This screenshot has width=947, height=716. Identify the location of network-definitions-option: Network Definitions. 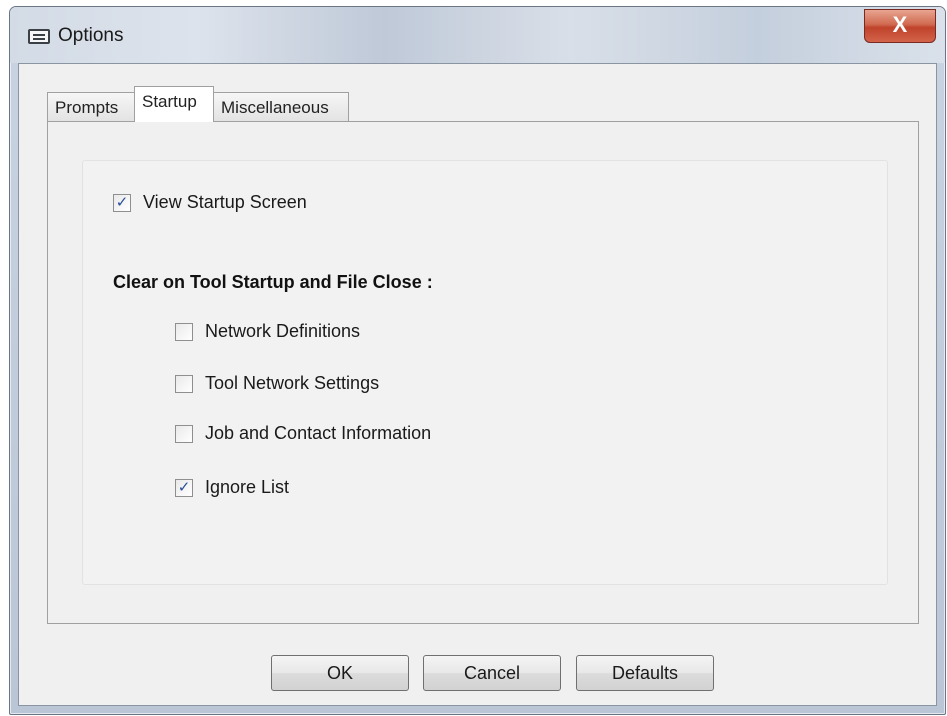
(267, 331).